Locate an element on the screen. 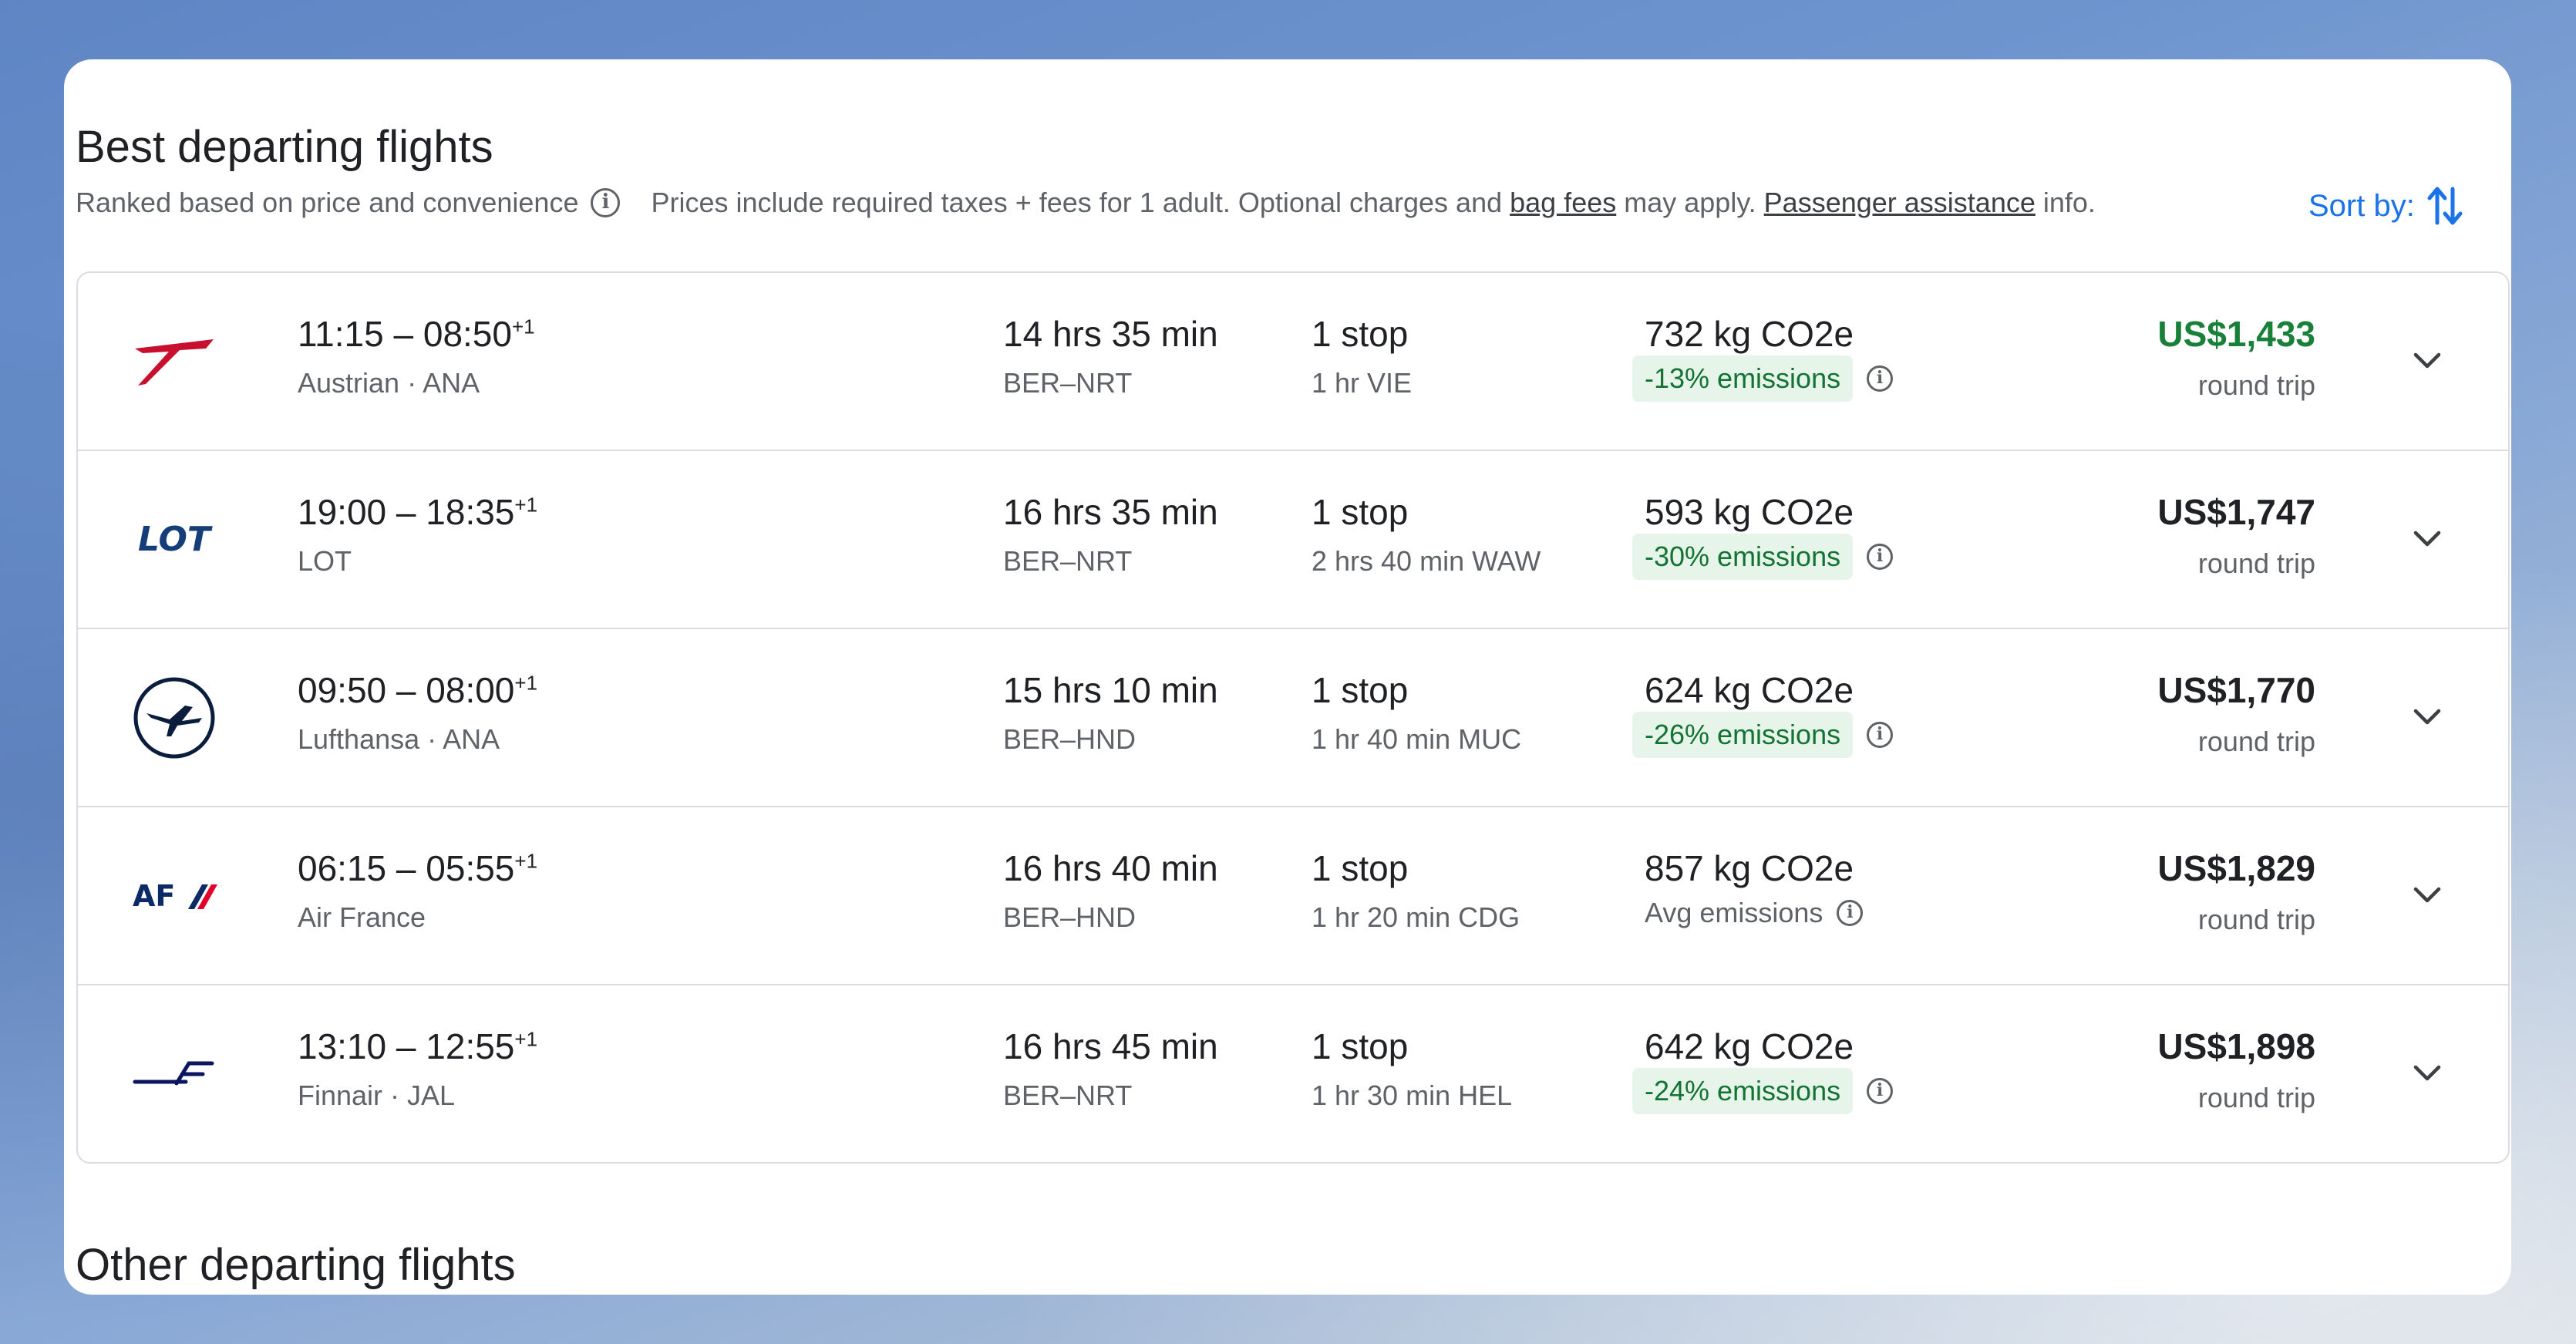 This screenshot has width=2576, height=1344. austrian-logo is located at coordinates (175, 361).